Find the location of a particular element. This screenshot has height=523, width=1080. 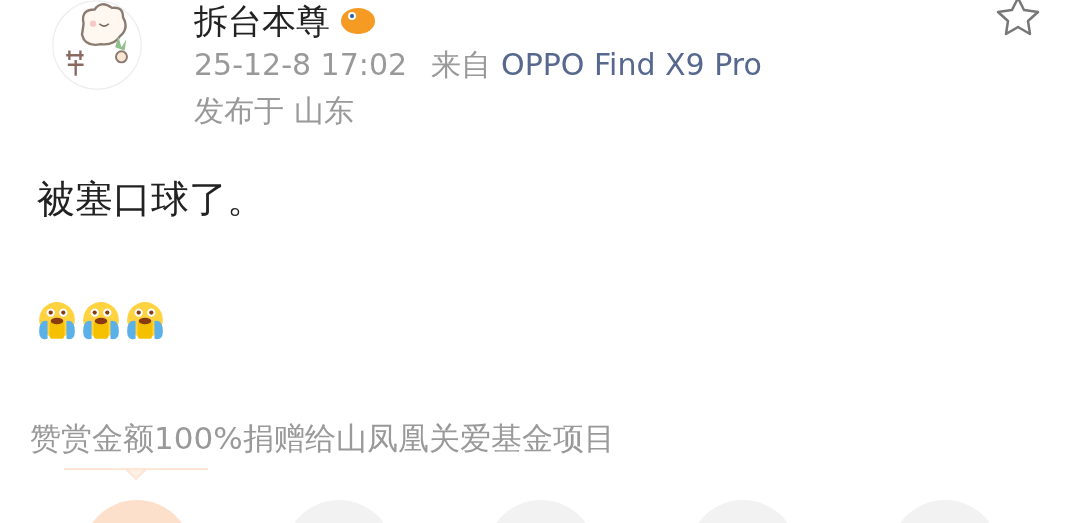

location-text: 发布于 山东 is located at coordinates (274, 110).